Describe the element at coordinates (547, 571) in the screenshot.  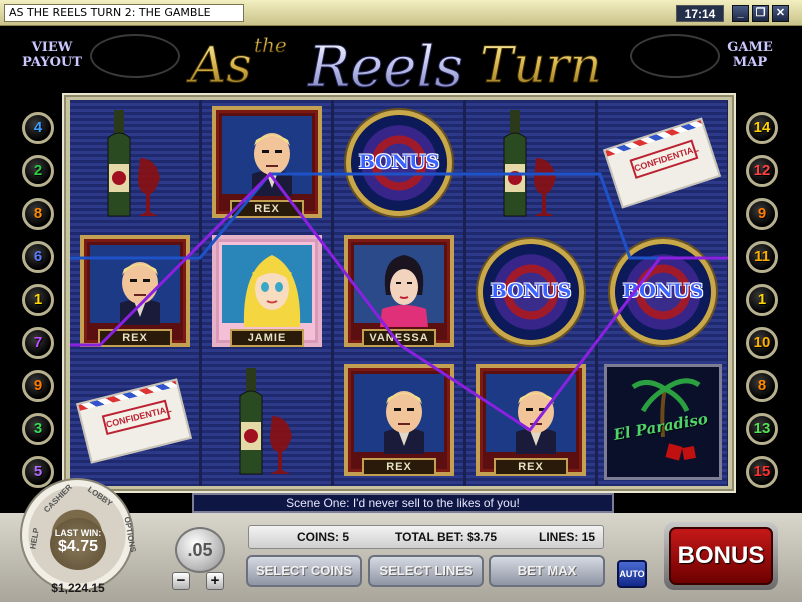
I see `bet-max-button: BET MAX` at that location.